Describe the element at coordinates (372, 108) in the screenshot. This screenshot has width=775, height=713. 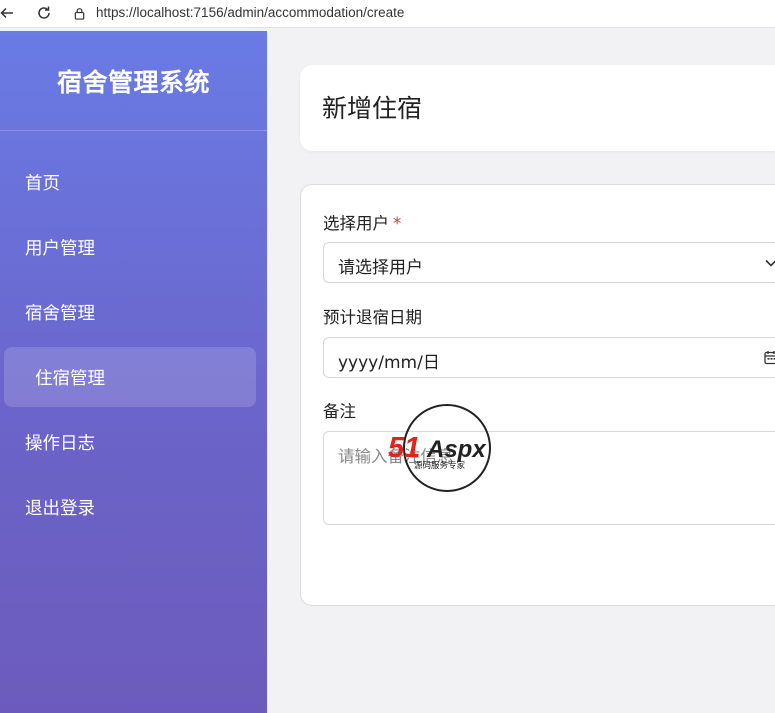
I see `page-title: 新增住宿` at that location.